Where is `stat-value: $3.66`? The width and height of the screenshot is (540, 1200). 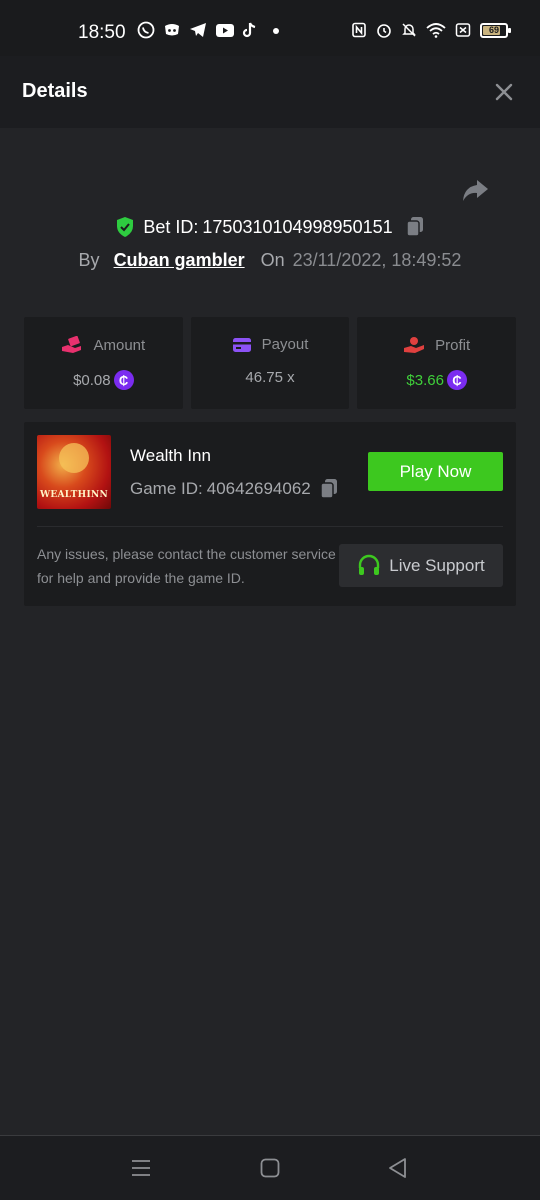
stat-value: $3.66 is located at coordinates (425, 380).